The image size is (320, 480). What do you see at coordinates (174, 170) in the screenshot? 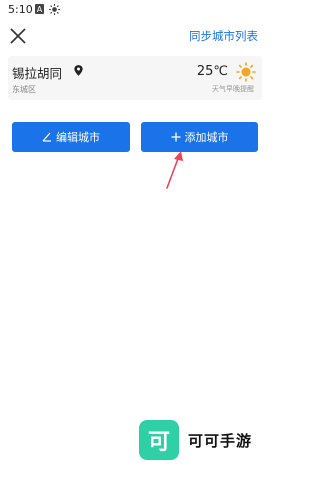
I see `pointer-arrow-icon` at bounding box center [174, 170].